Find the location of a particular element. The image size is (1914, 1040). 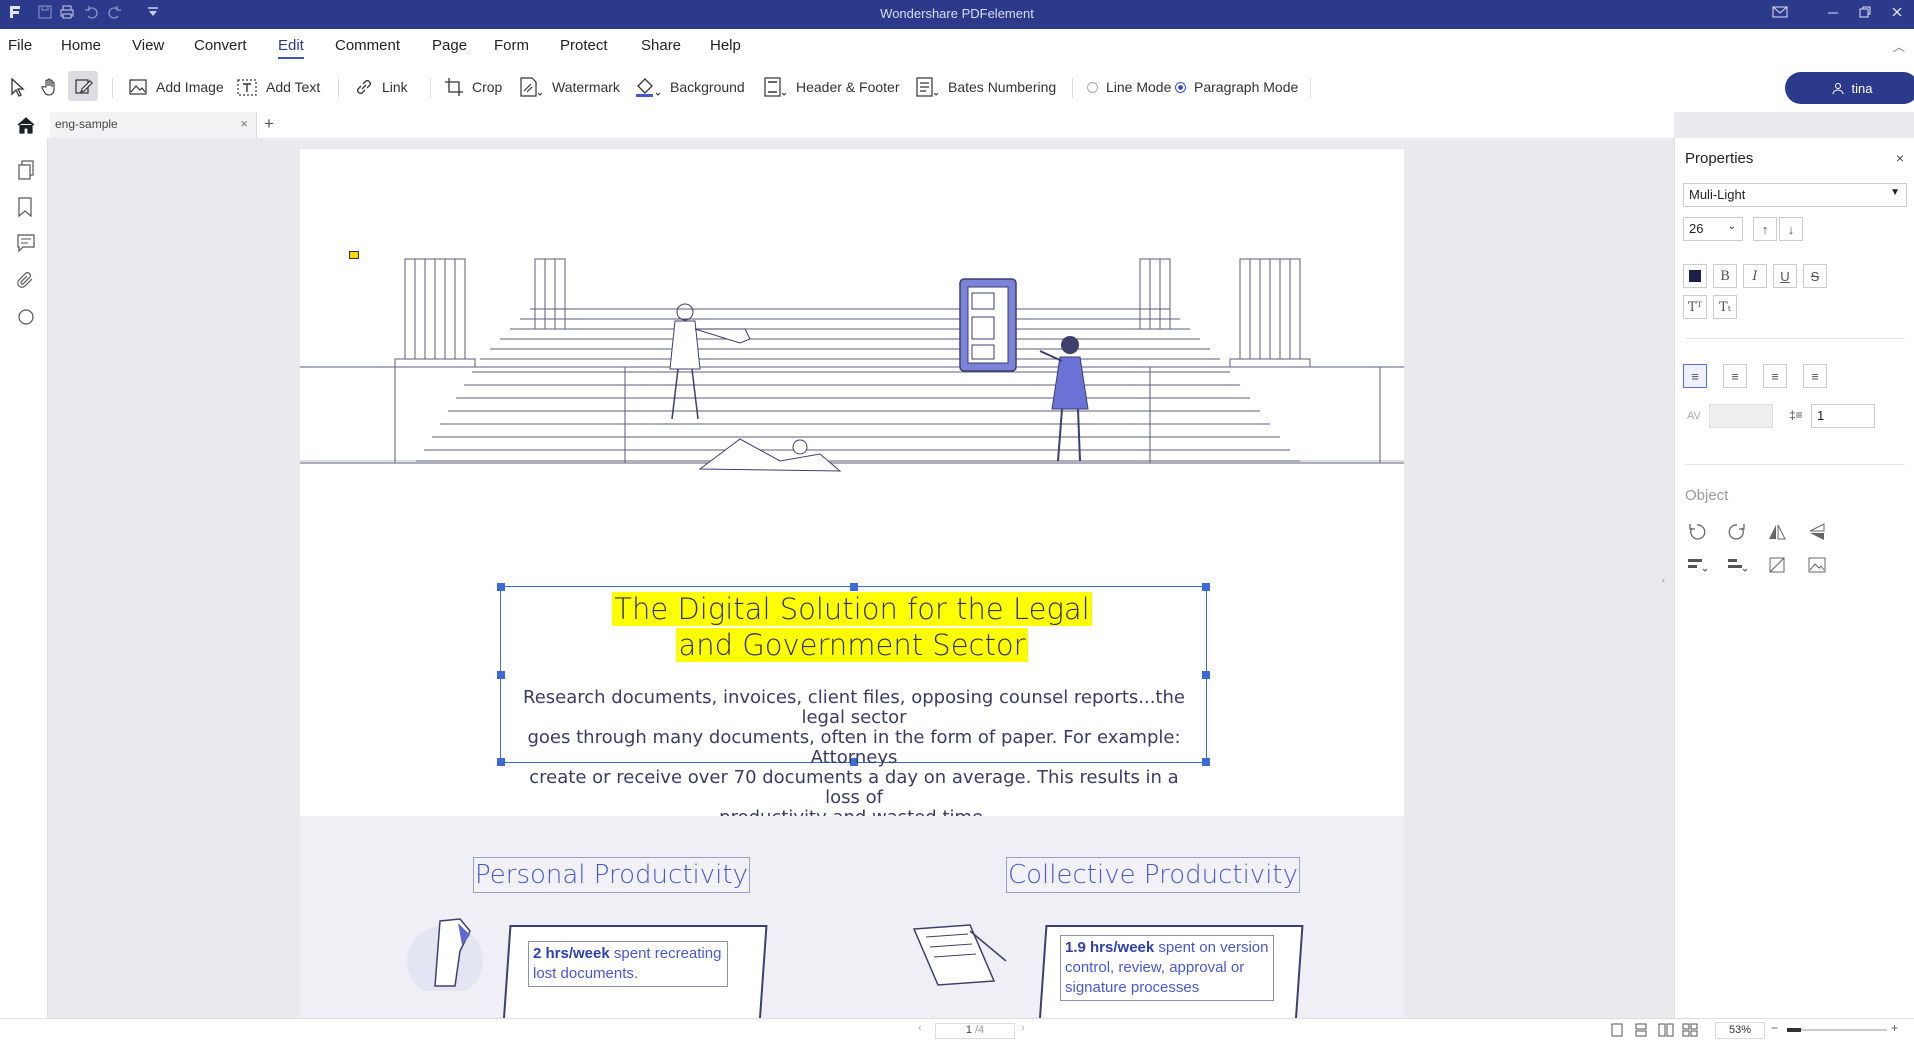

menu-protect: Protect is located at coordinates (584, 45).